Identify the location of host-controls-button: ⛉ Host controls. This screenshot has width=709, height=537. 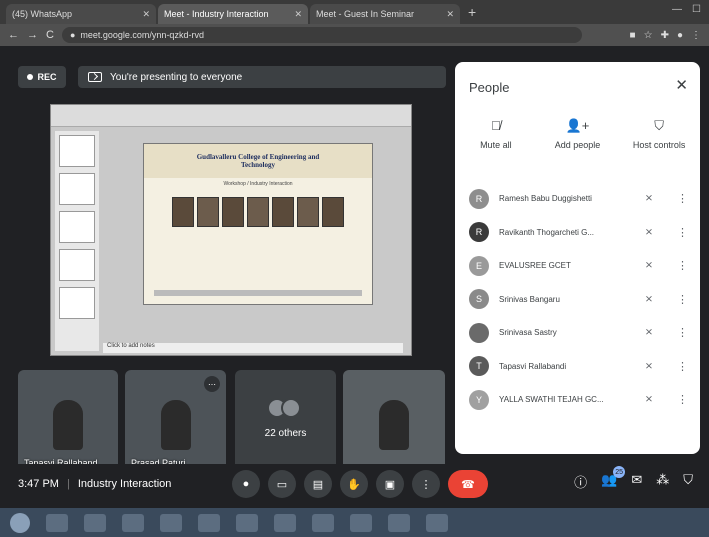
(659, 134).